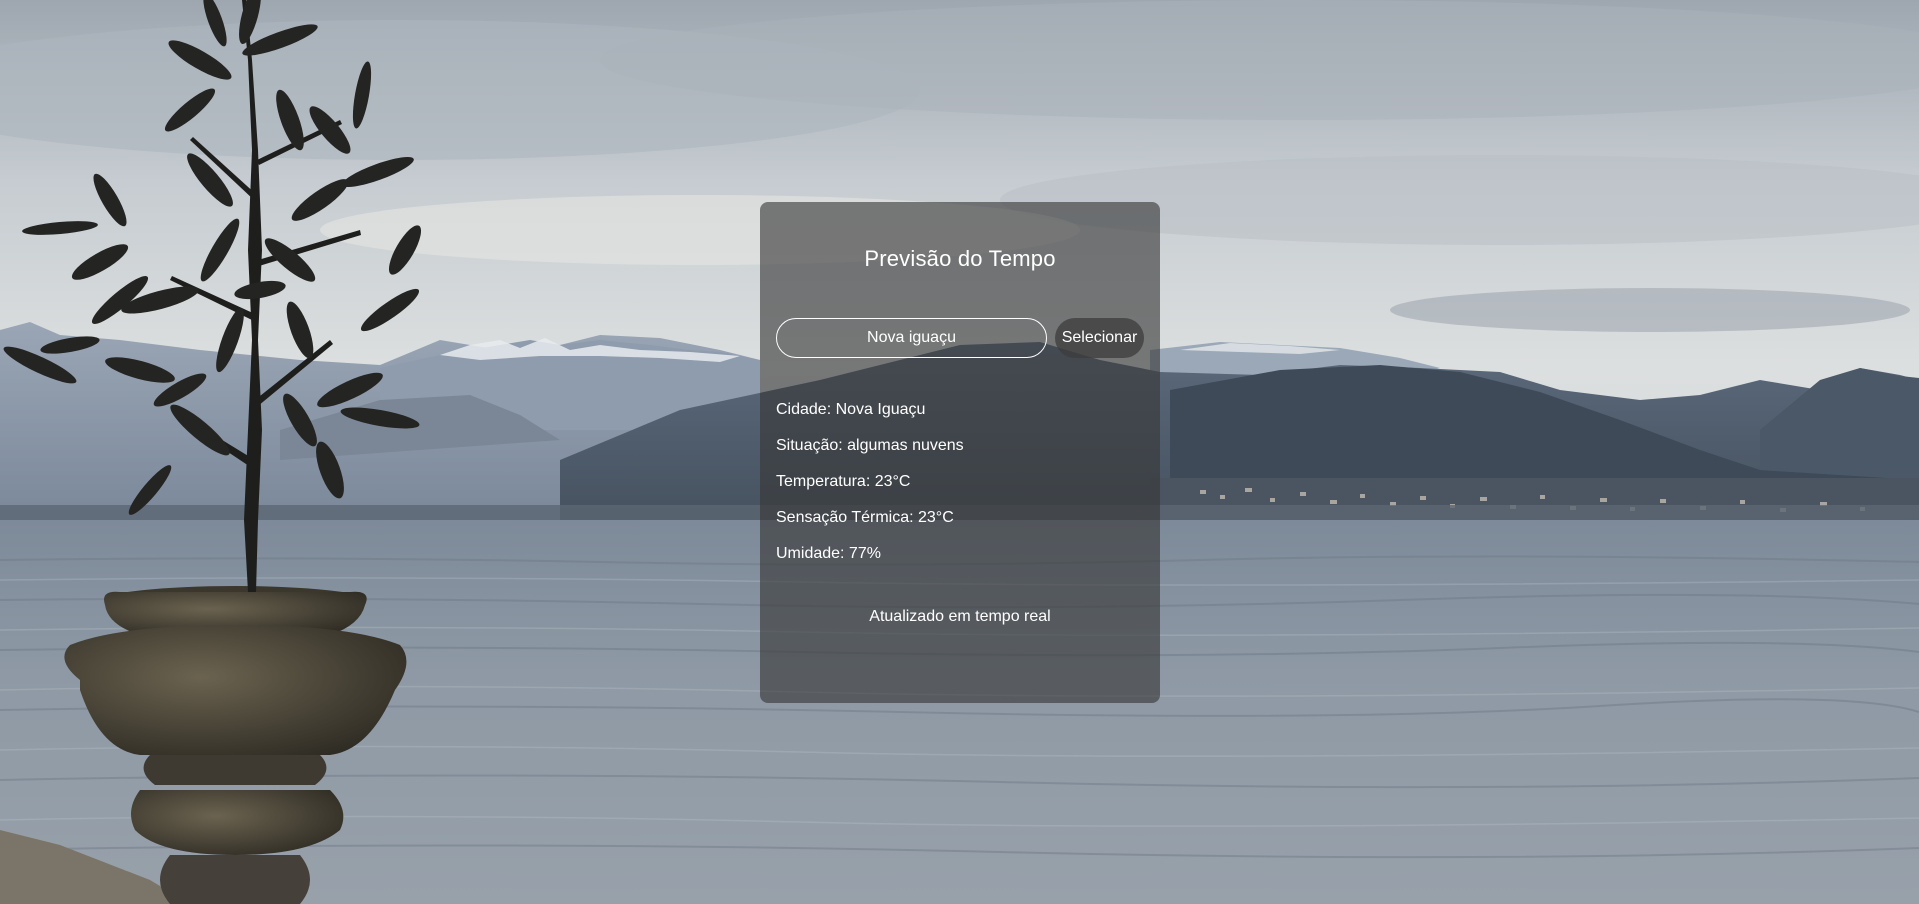 This screenshot has width=1919, height=904. What do you see at coordinates (828, 553) in the screenshot?
I see `humidity-text: Umidade: 77%` at bounding box center [828, 553].